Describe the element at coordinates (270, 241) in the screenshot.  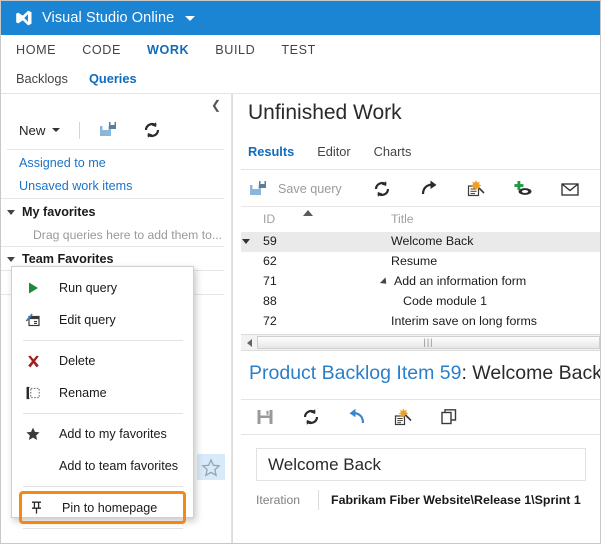
I see `cell-id: 59` at that location.